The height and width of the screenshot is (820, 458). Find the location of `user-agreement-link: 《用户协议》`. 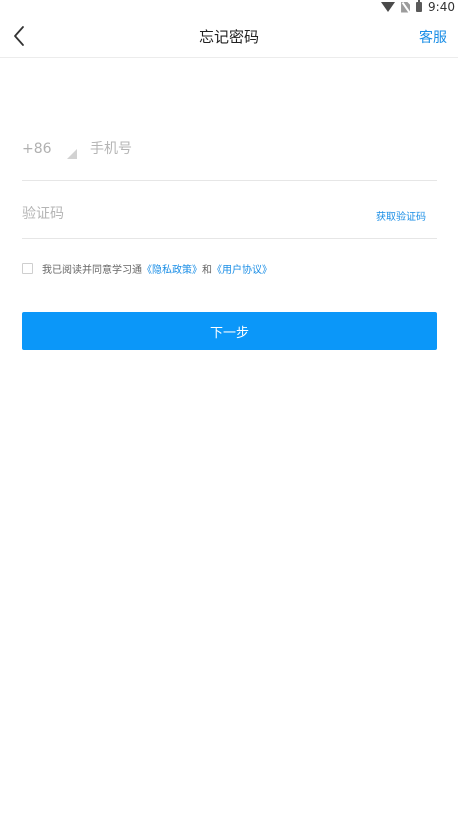

user-agreement-link: 《用户协议》 is located at coordinates (242, 268).